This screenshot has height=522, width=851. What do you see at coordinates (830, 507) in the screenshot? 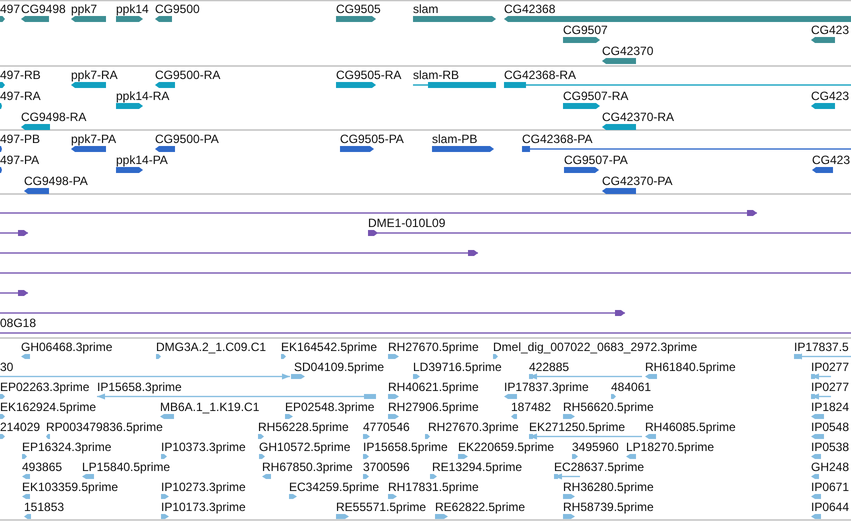
I see `feature-label: IP0644` at bounding box center [830, 507].